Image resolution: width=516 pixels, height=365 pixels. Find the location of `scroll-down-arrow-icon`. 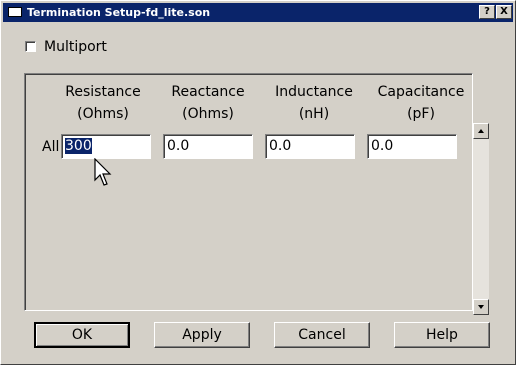

scroll-down-arrow-icon is located at coordinates (481, 307).